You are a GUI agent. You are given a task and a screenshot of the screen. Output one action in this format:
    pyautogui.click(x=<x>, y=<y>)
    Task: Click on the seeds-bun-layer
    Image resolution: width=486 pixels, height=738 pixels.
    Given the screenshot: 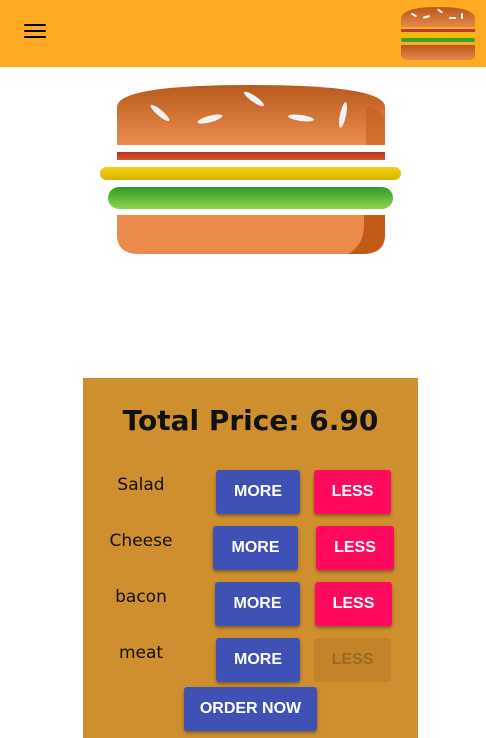 What is the action you would take?
    pyautogui.click(x=251, y=115)
    